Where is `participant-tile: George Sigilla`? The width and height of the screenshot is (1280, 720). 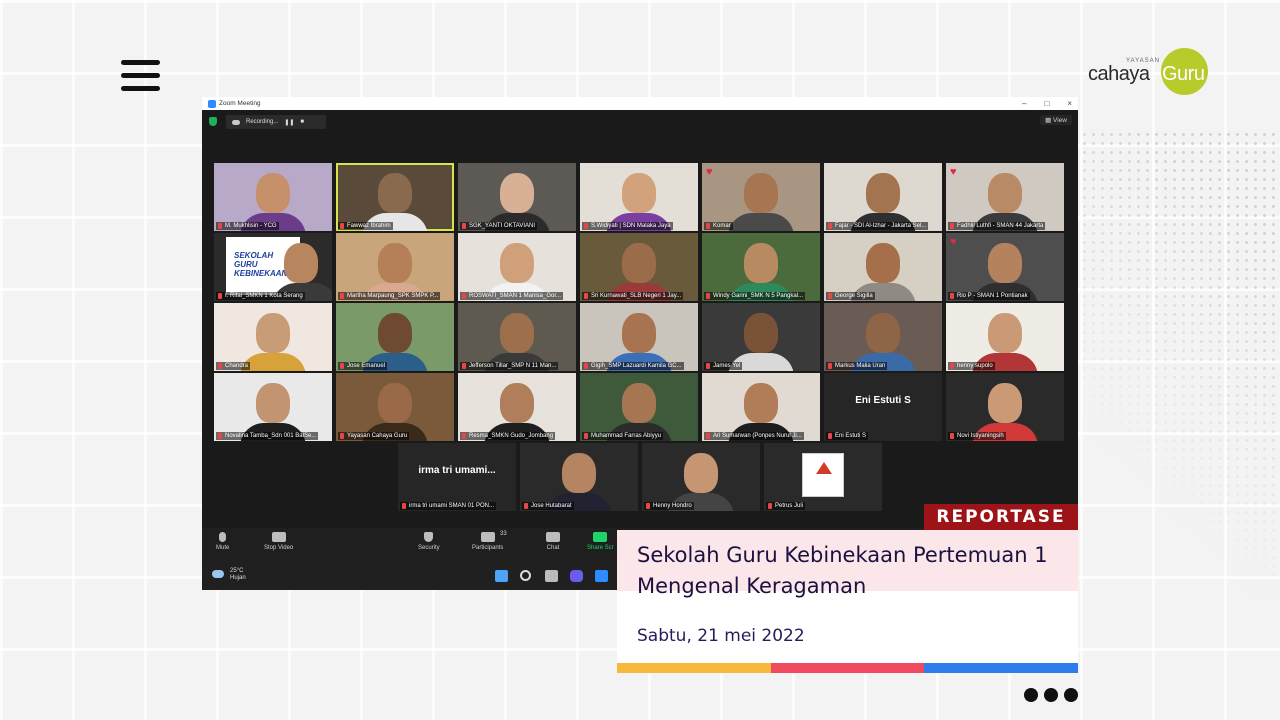 participant-tile: George Sigilla is located at coordinates (883, 267).